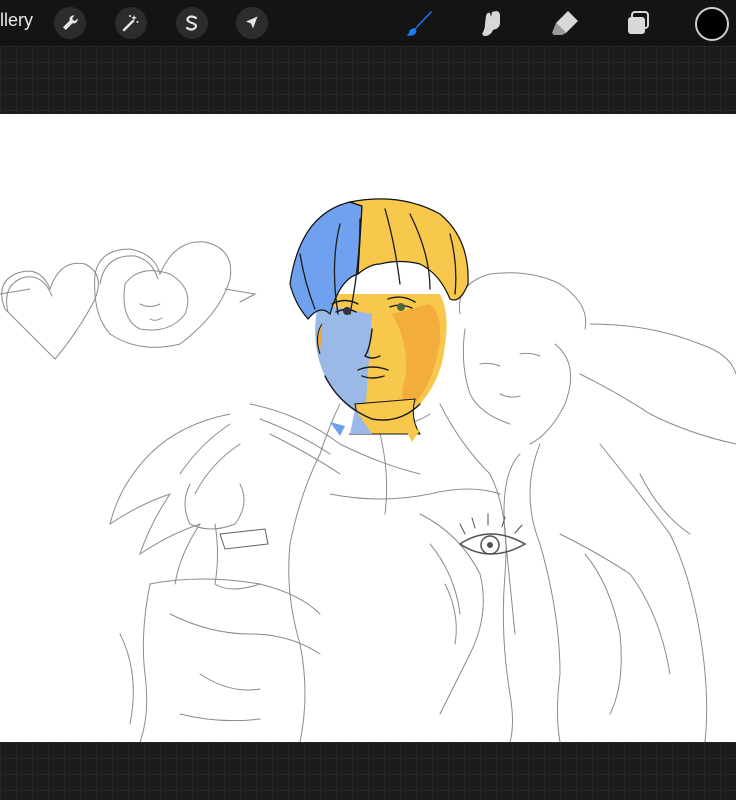 This screenshot has height=800, width=736. I want to click on transform-button, so click(252, 23).